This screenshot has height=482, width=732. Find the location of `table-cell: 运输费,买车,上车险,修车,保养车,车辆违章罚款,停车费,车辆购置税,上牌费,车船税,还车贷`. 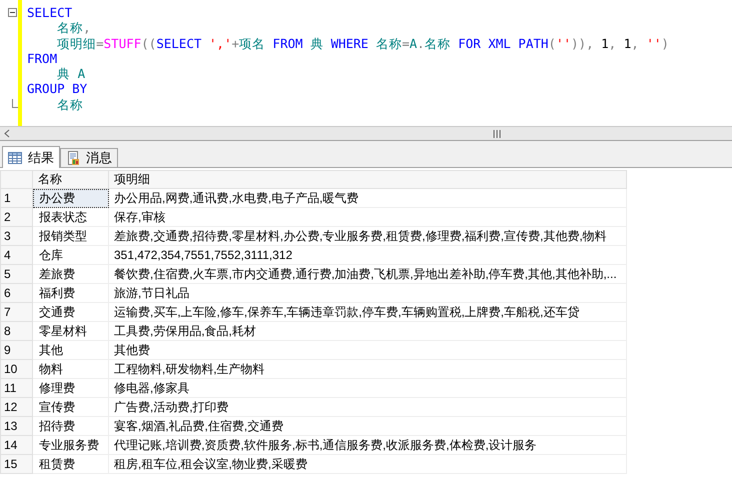

table-cell: 运输费,买车,上车险,修车,保养车,车辆违章罚款,停车费,车辆购置税,上牌费,车船税,还车贷 is located at coordinates (367, 312).